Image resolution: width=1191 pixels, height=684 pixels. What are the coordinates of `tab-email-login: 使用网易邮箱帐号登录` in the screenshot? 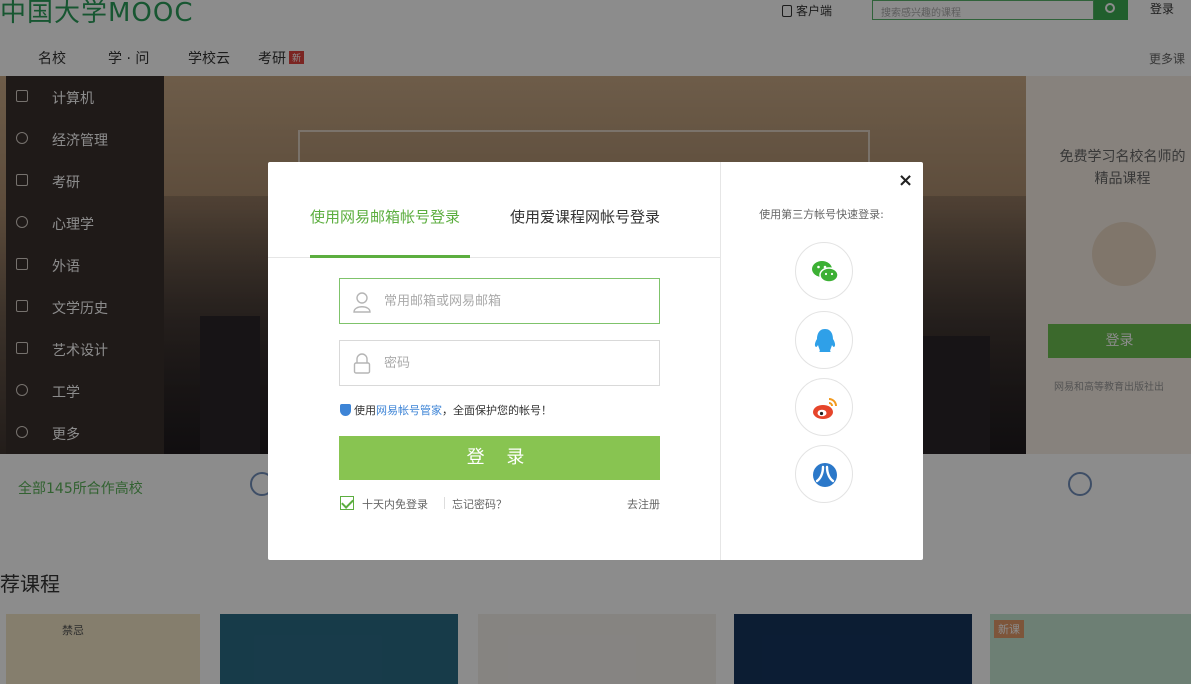 It's located at (385, 216).